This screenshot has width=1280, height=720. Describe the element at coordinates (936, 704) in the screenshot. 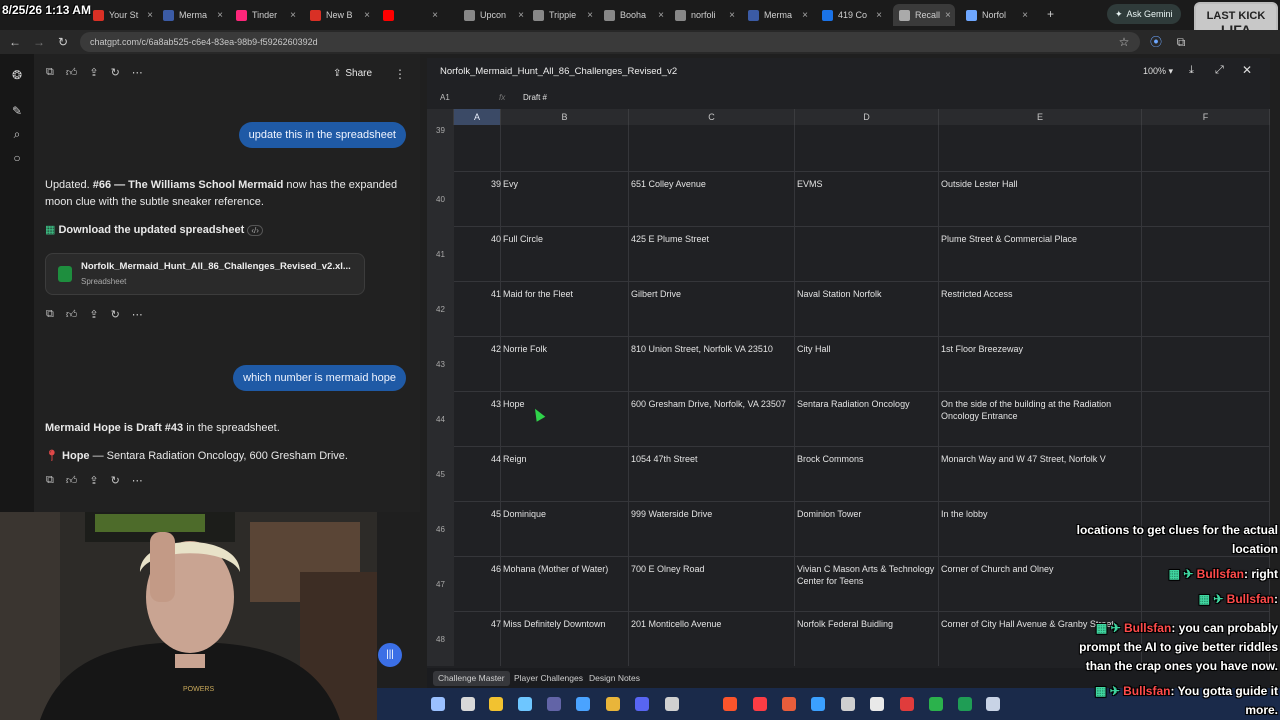

I see `xbox-icon` at that location.